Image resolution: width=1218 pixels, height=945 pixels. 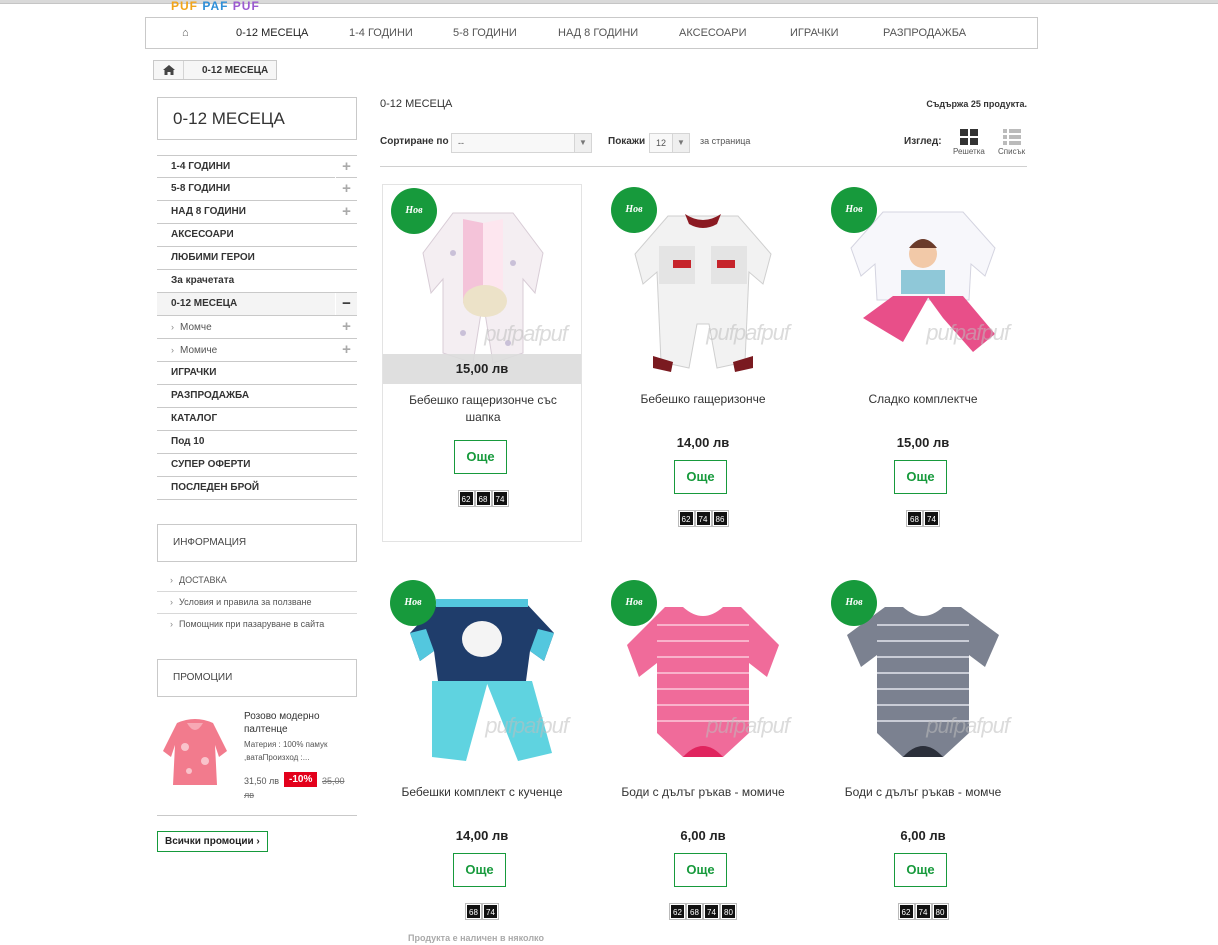 I want to click on size-tag: 80, so click(x=728, y=911).